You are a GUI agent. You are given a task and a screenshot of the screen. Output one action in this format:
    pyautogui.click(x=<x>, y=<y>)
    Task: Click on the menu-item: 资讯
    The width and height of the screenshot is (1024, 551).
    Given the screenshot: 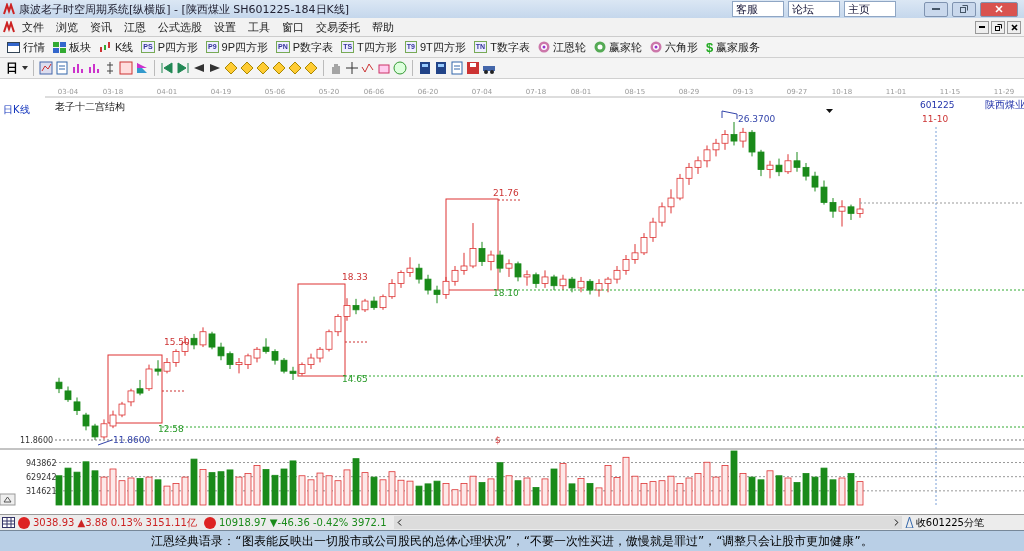 What is the action you would take?
    pyautogui.click(x=101, y=27)
    